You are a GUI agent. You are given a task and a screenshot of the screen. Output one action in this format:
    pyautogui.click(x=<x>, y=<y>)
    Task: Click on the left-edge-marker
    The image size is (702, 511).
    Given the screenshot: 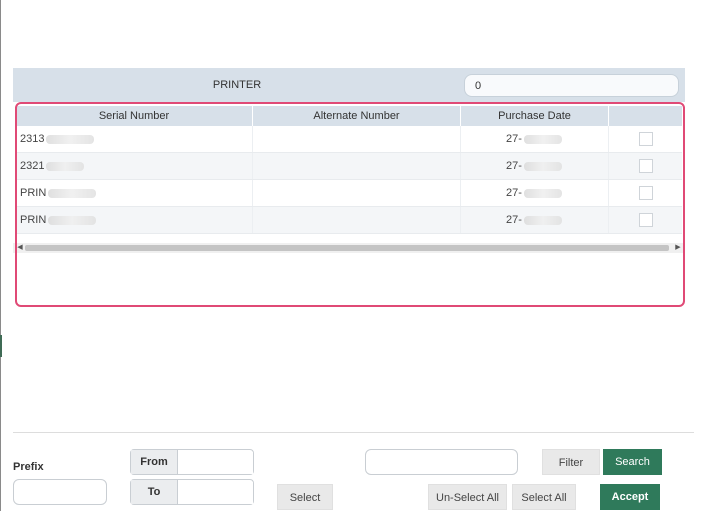 What is the action you would take?
    pyautogui.click(x=1, y=346)
    